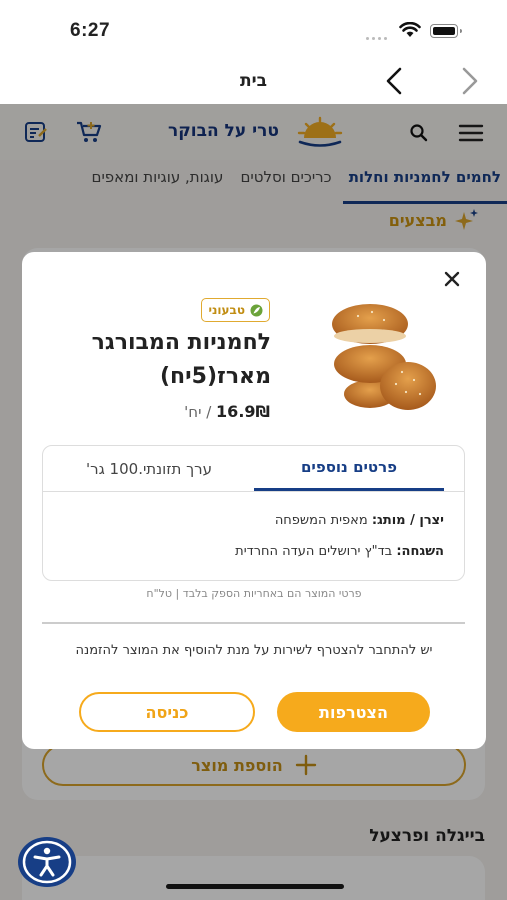  I want to click on detail-label: השגחה:, so click(420, 551).